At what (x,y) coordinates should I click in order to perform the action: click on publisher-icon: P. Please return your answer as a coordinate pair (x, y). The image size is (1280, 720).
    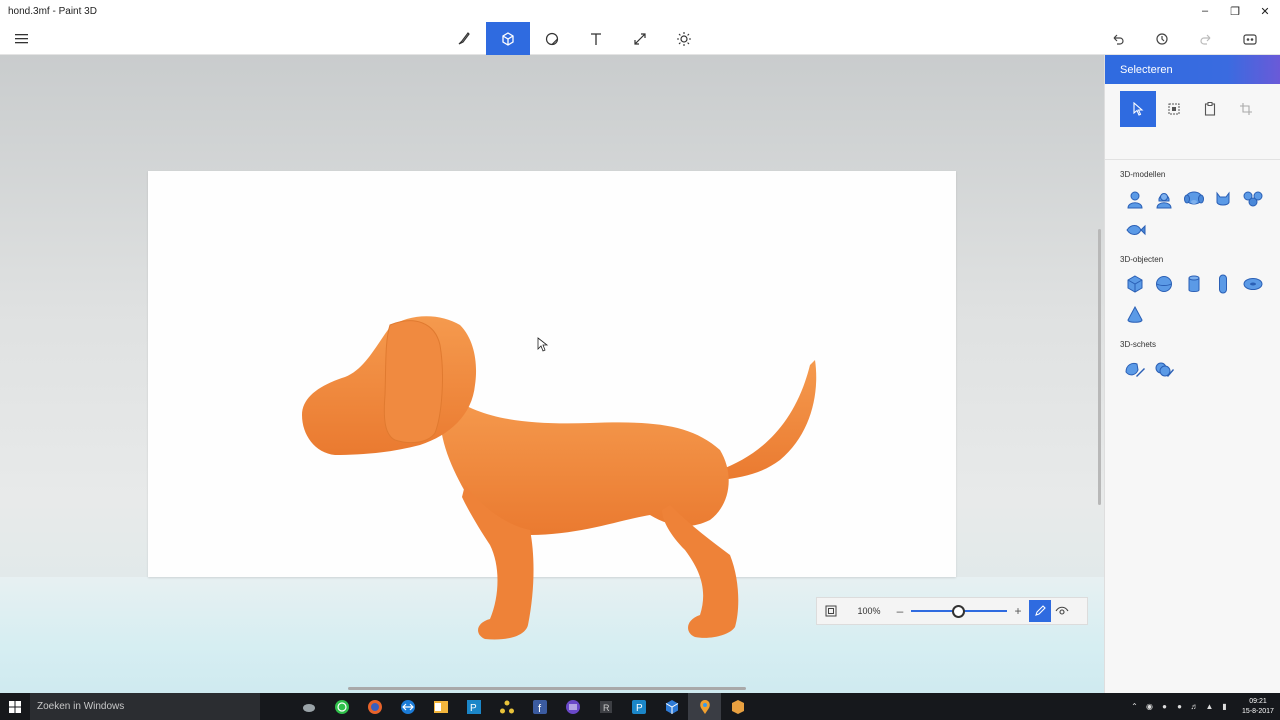
    Looking at the image, I should click on (473, 706).